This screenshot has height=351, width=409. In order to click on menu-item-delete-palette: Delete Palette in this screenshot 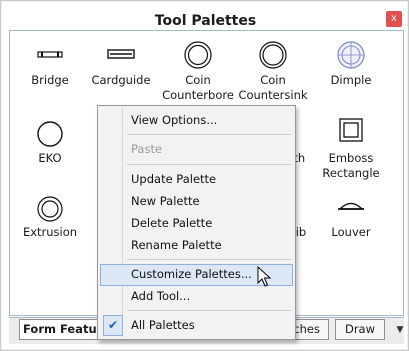, I will do `click(196, 224)`.